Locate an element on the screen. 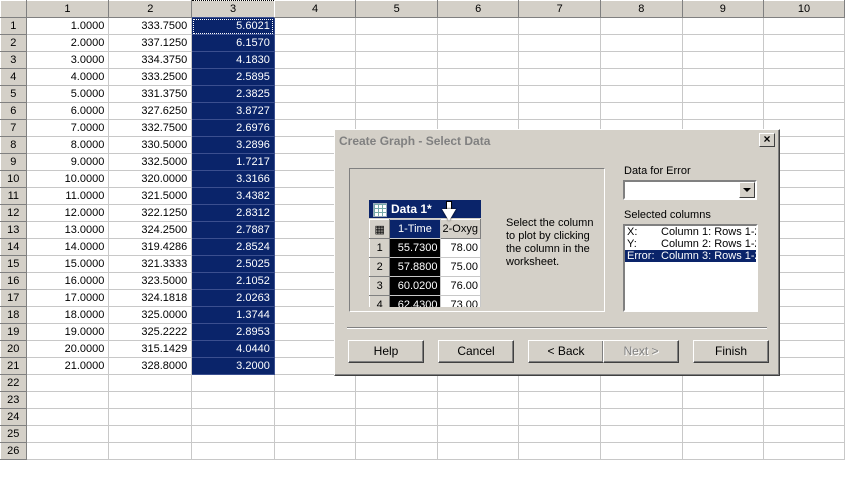 The width and height of the screenshot is (845, 481). table-row: 1 1.0000 333.7500 5.6021 is located at coordinates (422, 26).